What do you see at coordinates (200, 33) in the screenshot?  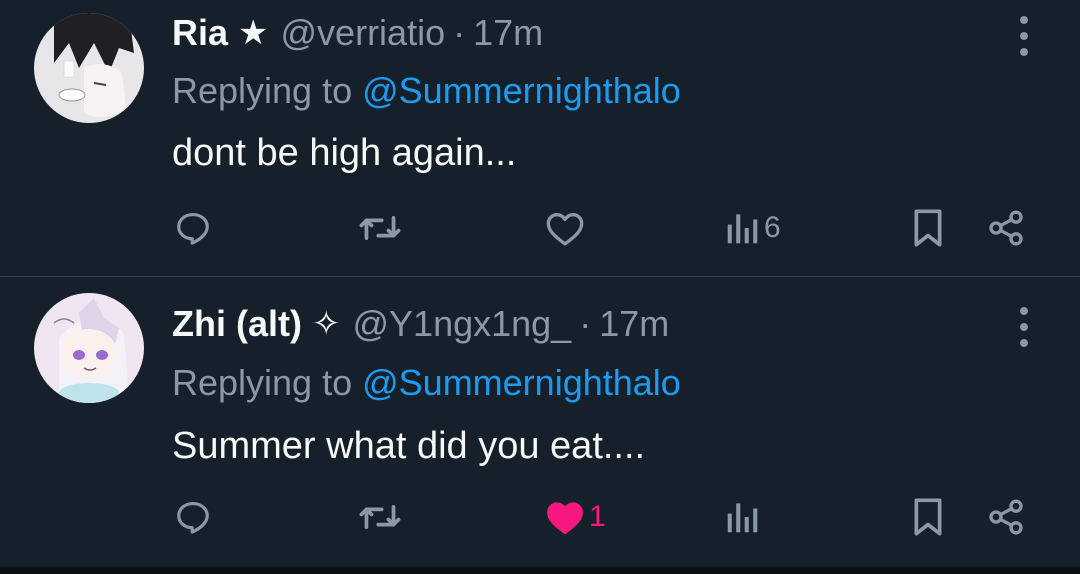 I see `author-name: Ria` at bounding box center [200, 33].